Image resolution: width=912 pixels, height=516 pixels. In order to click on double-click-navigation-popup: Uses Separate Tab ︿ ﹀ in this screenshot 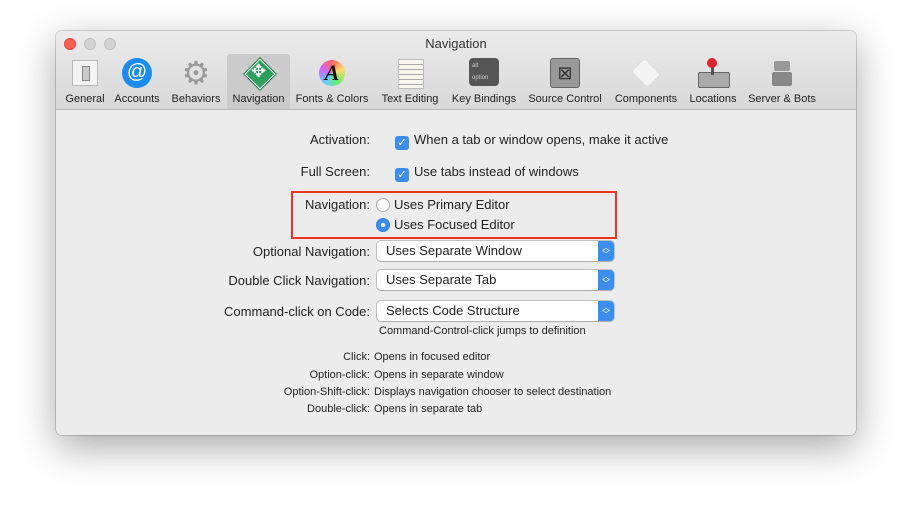, I will do `click(495, 280)`.